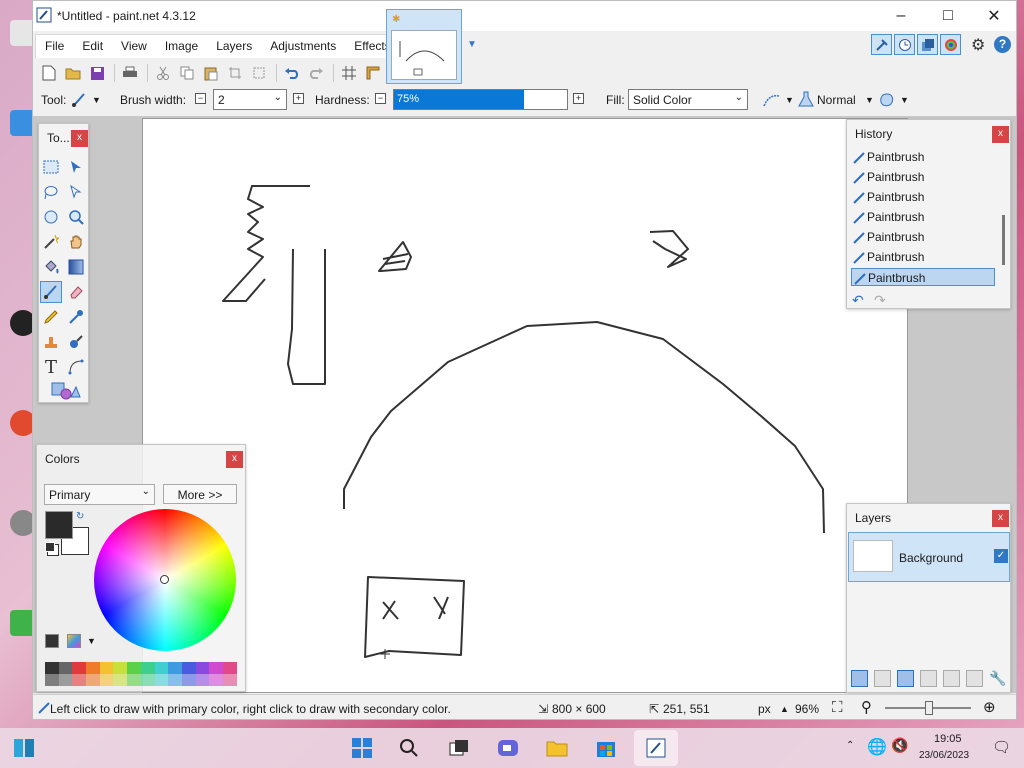 The image size is (1024, 768). I want to click on zoom-slider-thumb, so click(929, 708).